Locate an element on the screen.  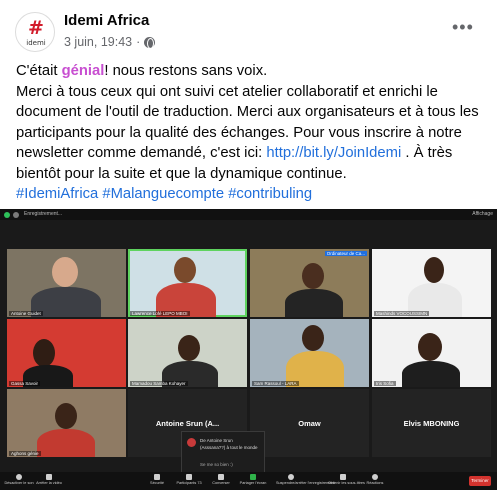
video-tile: Lawrence Lofé LEPO MBOI is located at coordinates (187, 283).